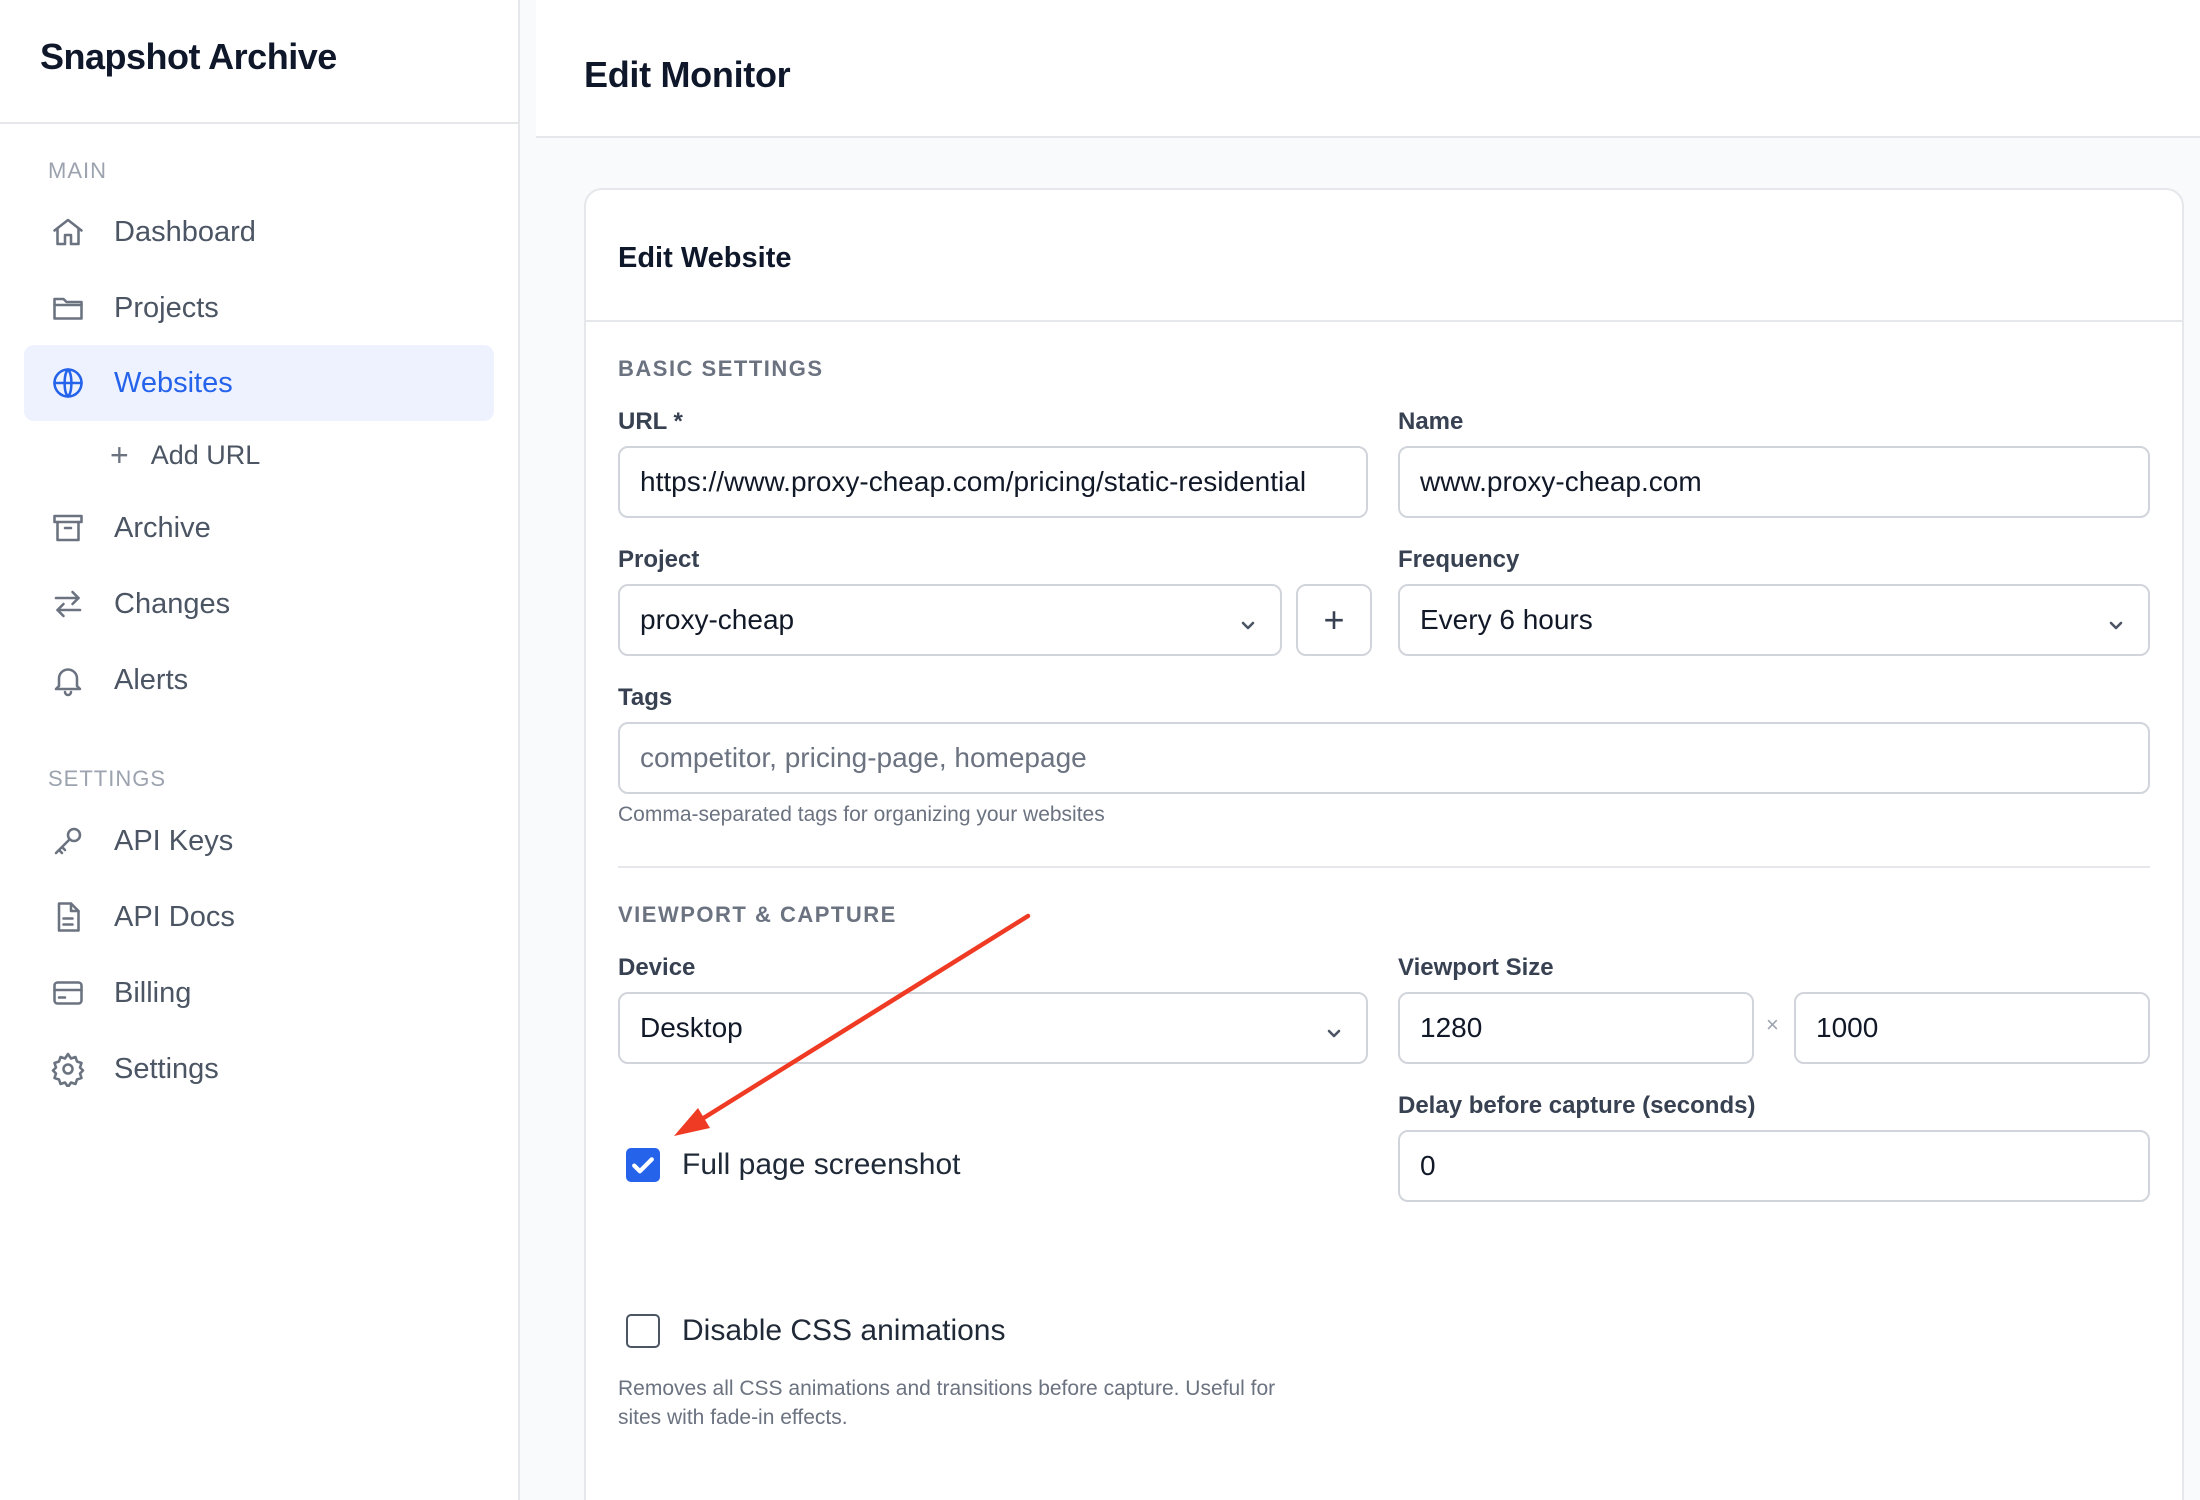  What do you see at coordinates (950, 620) in the screenshot?
I see `project-select: proxy-cheap` at bounding box center [950, 620].